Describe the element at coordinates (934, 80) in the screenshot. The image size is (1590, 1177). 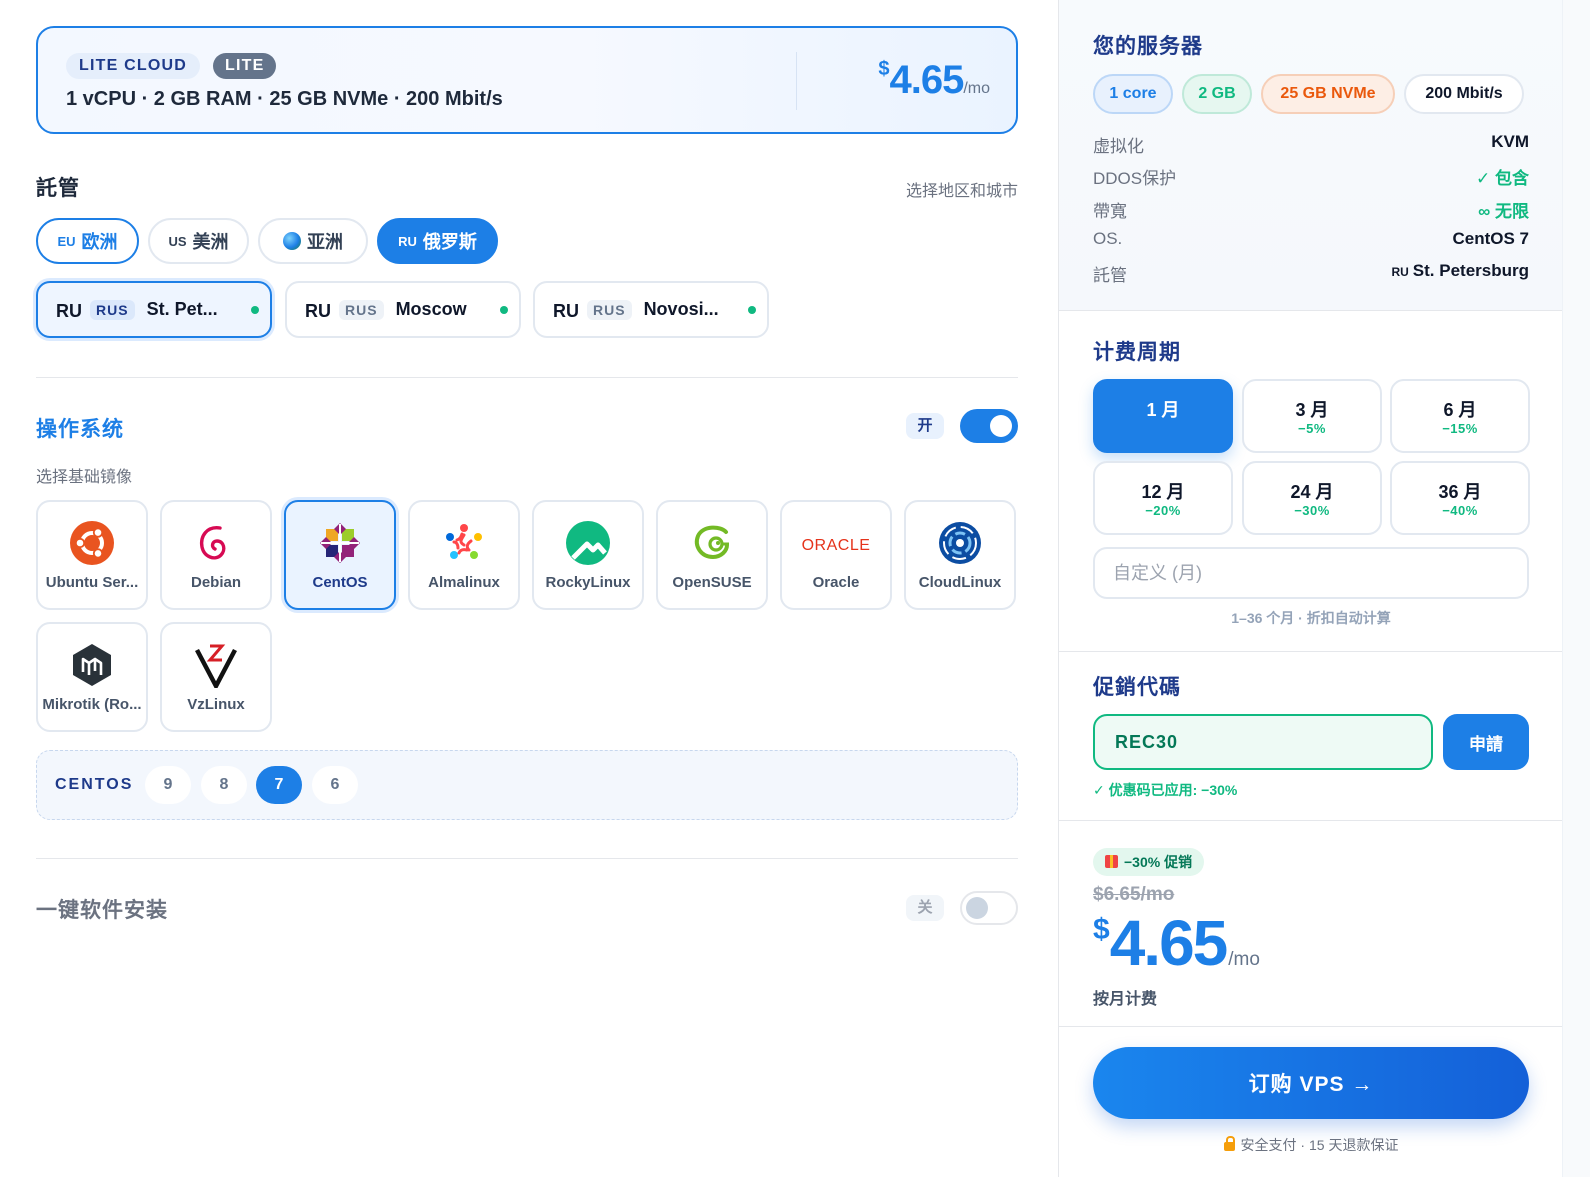
I see `plan-price: $4.65/mo` at that location.